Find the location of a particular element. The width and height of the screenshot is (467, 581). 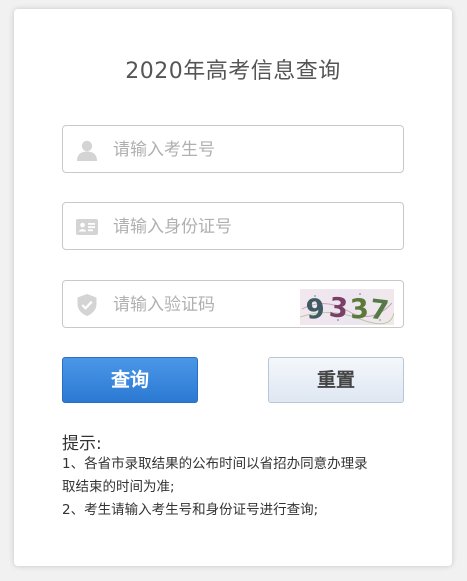

id-number-field is located at coordinates (233, 226).